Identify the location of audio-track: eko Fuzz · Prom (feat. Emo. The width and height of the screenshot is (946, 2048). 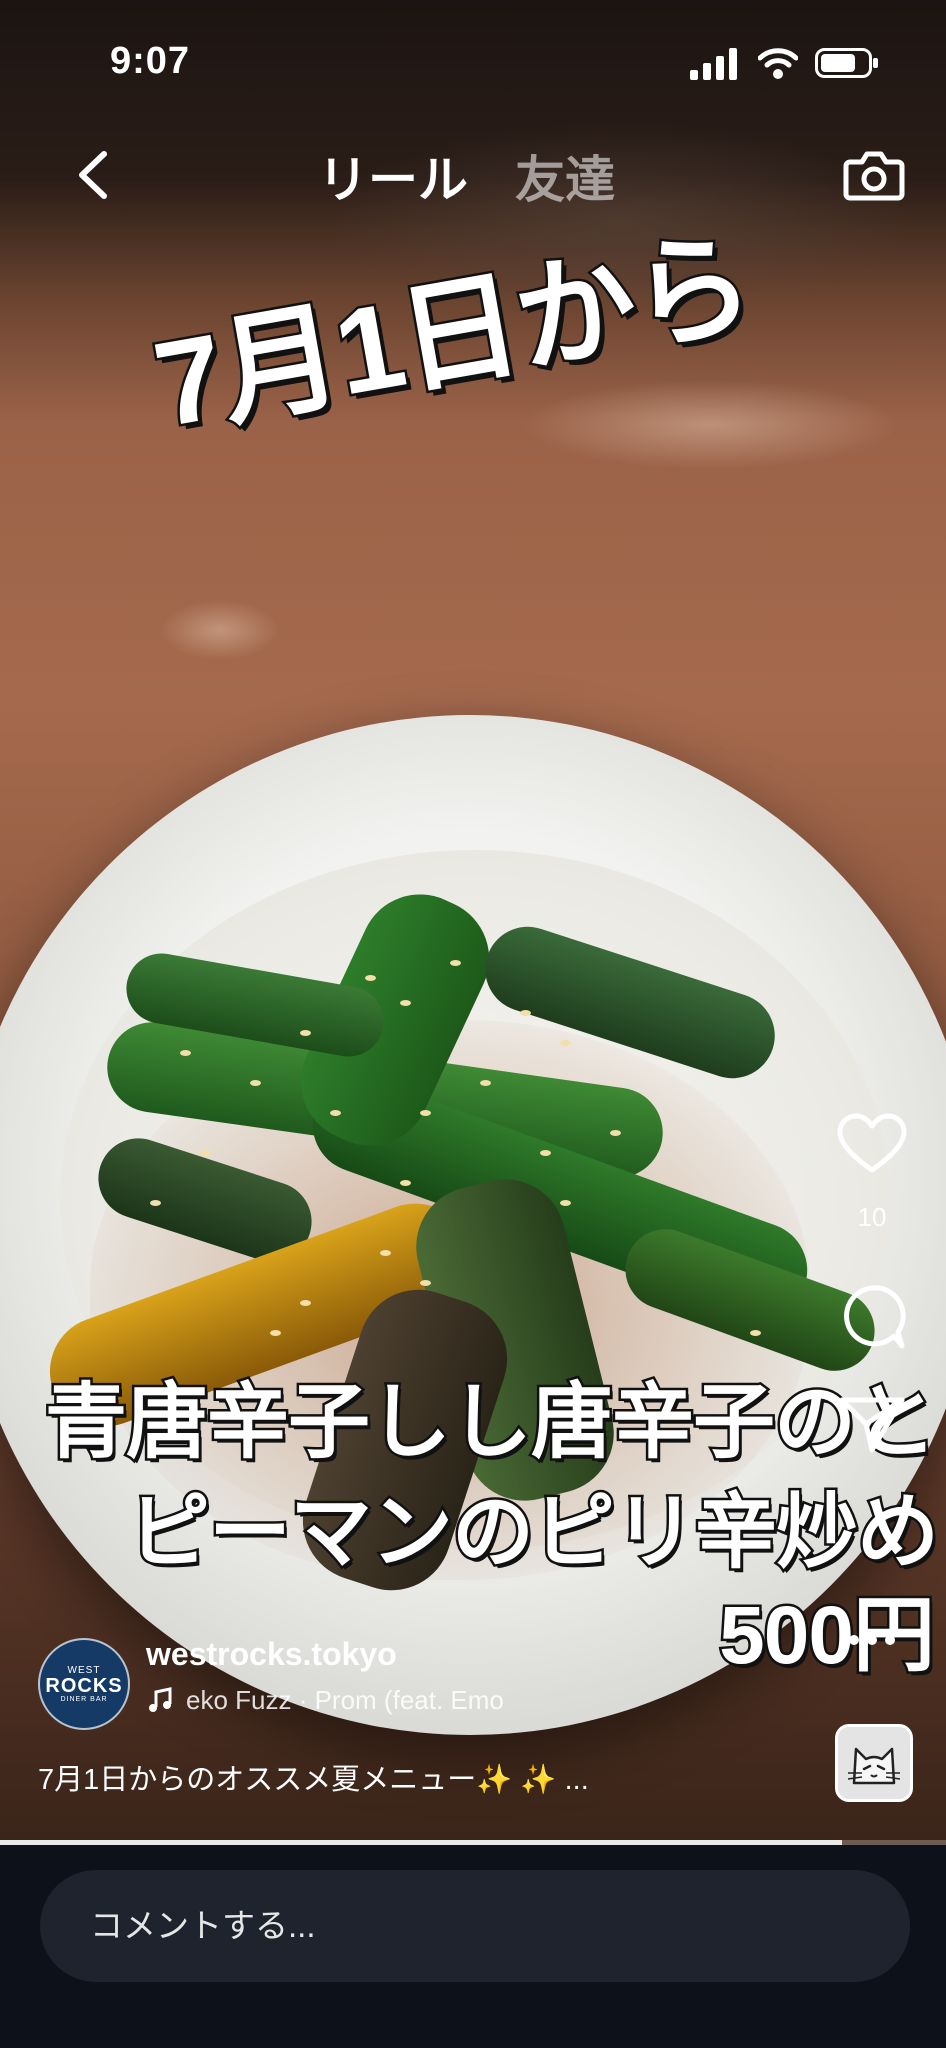
(356, 1700).